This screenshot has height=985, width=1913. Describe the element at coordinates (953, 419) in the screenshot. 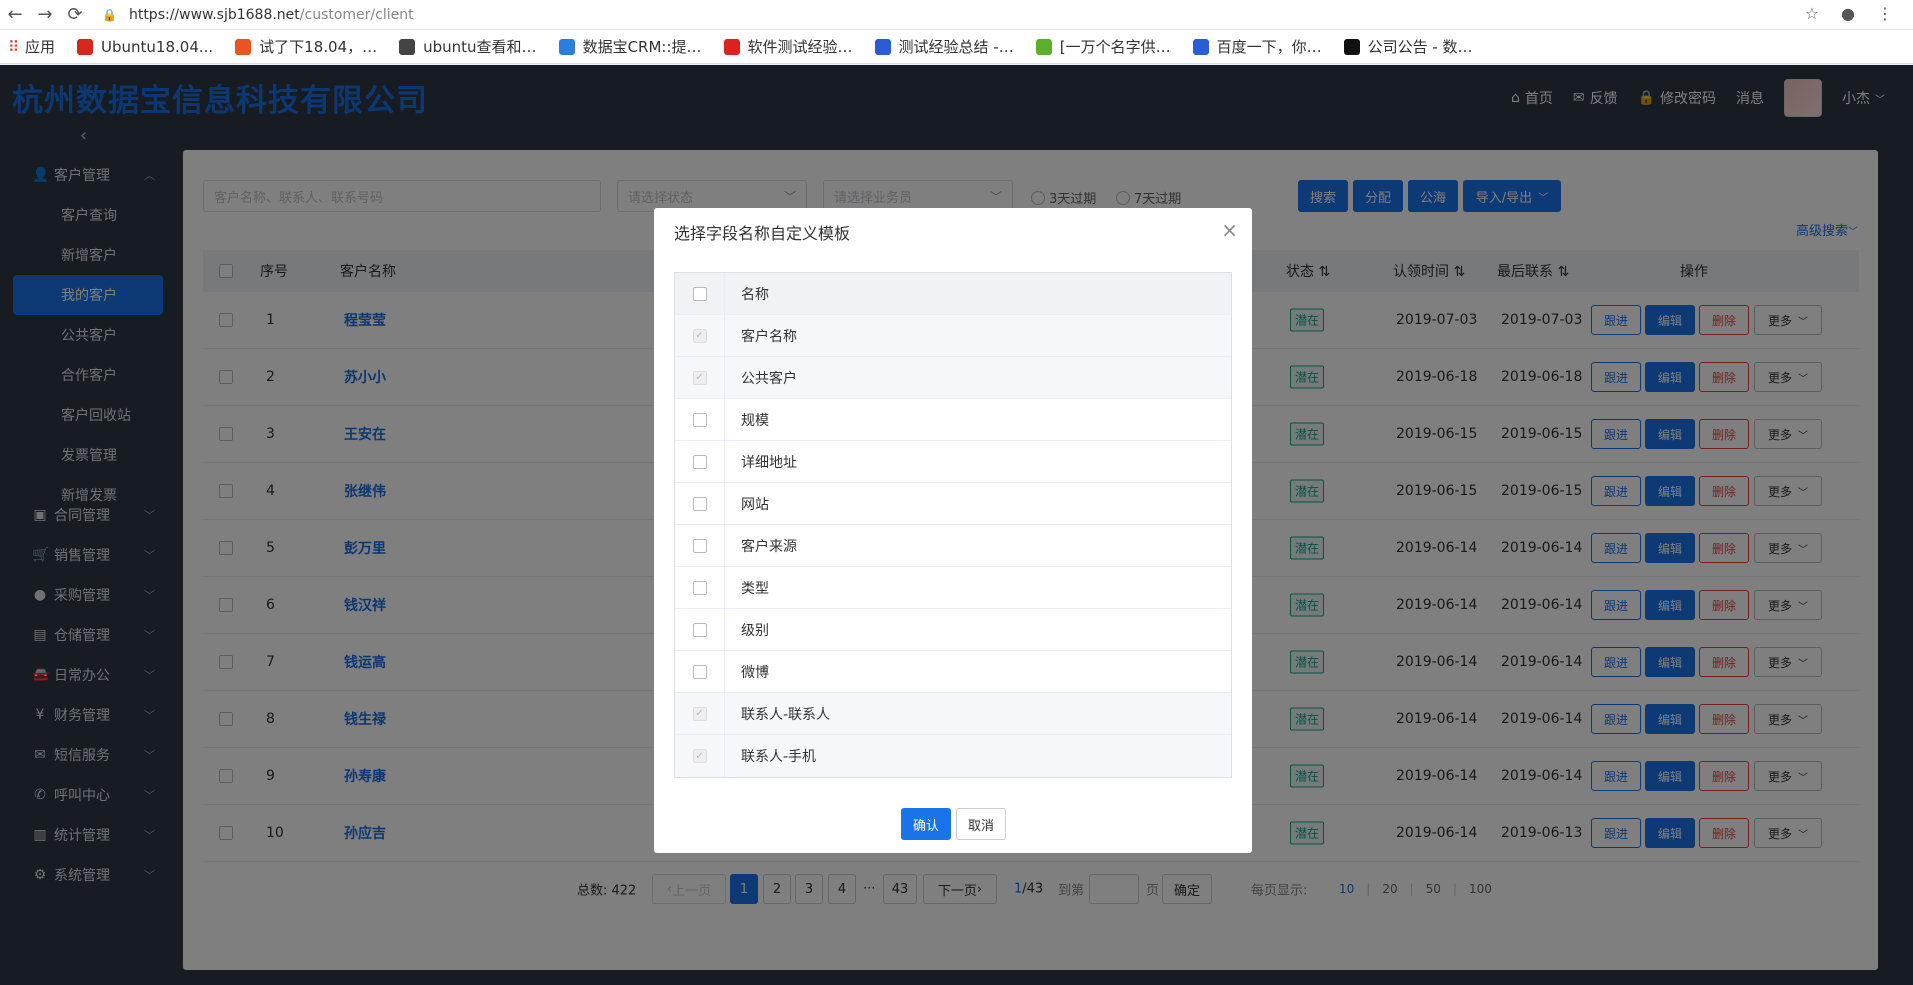

I see `field-row: 规模` at that location.